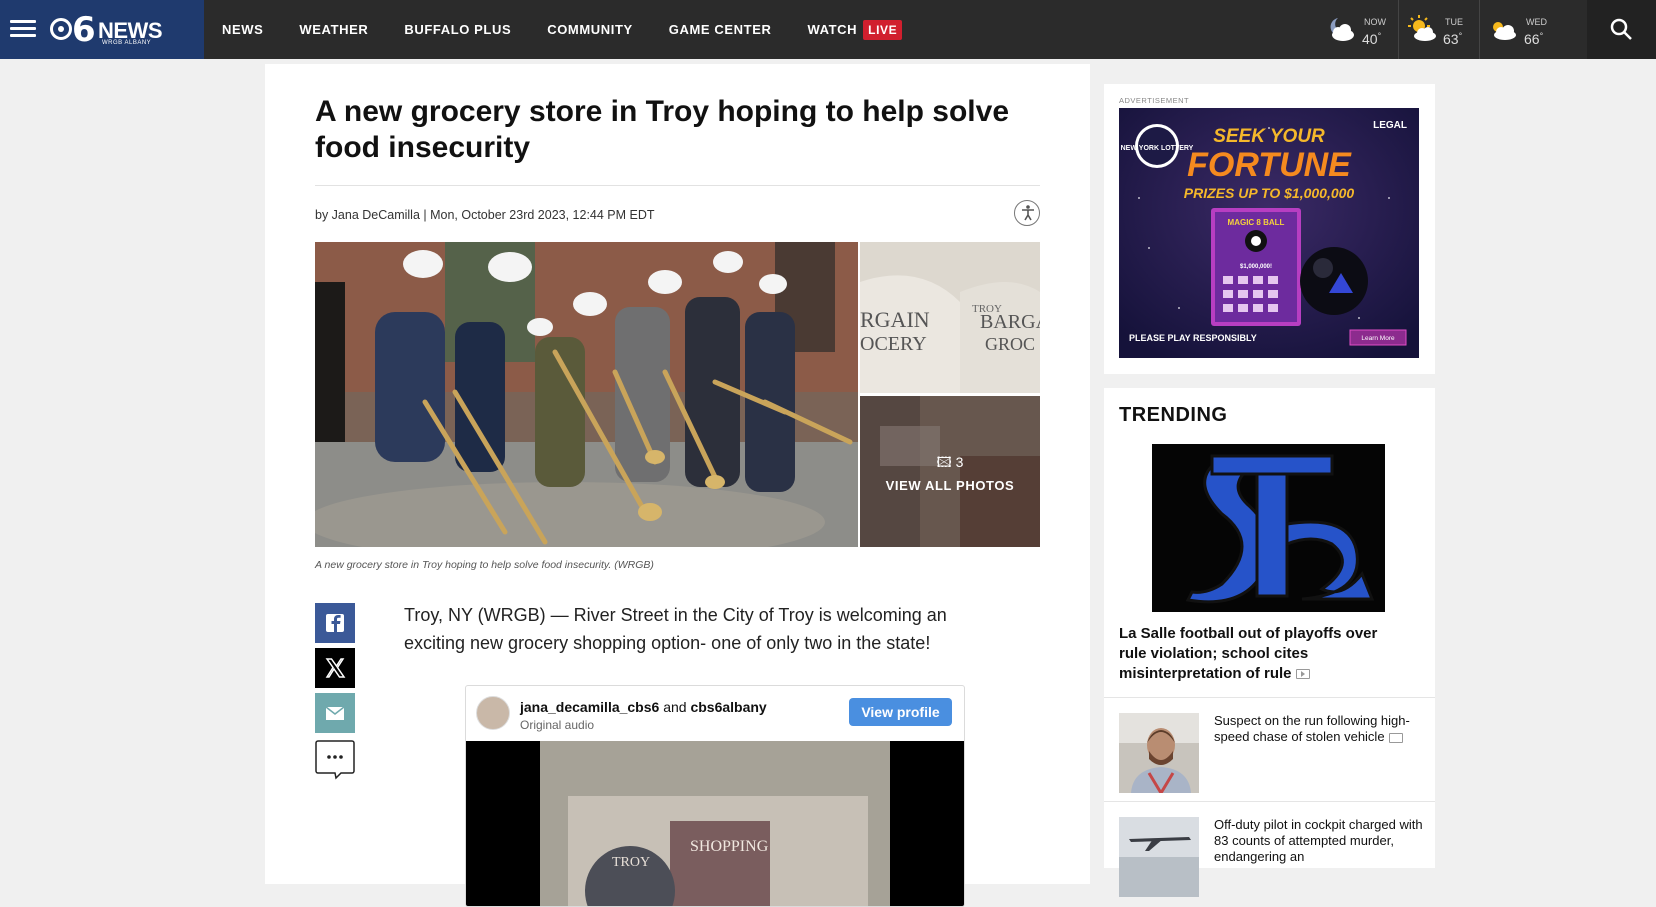  What do you see at coordinates (84, 30) in the screenshot?
I see `logo-six: 6` at bounding box center [84, 30].